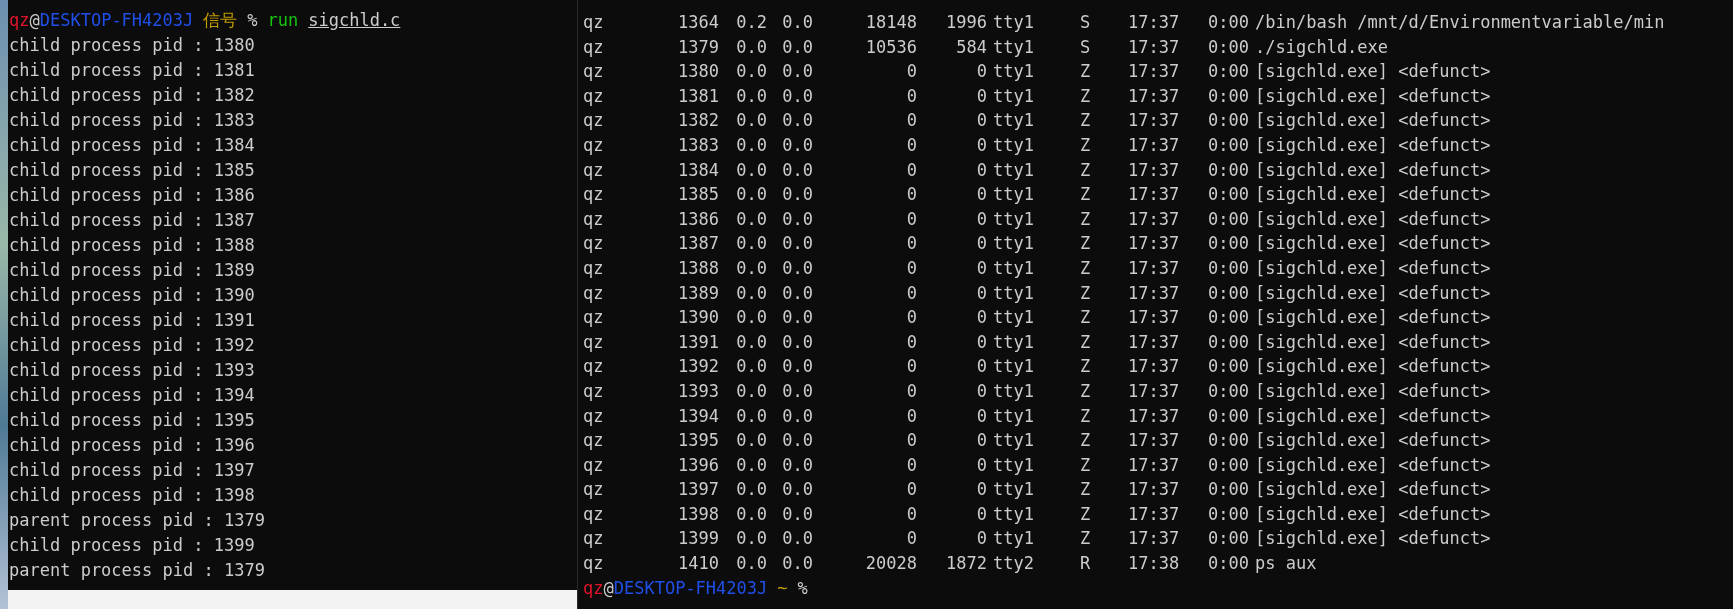 The image size is (1733, 609). I want to click on process-cell-text: 1397, so click(698, 490).